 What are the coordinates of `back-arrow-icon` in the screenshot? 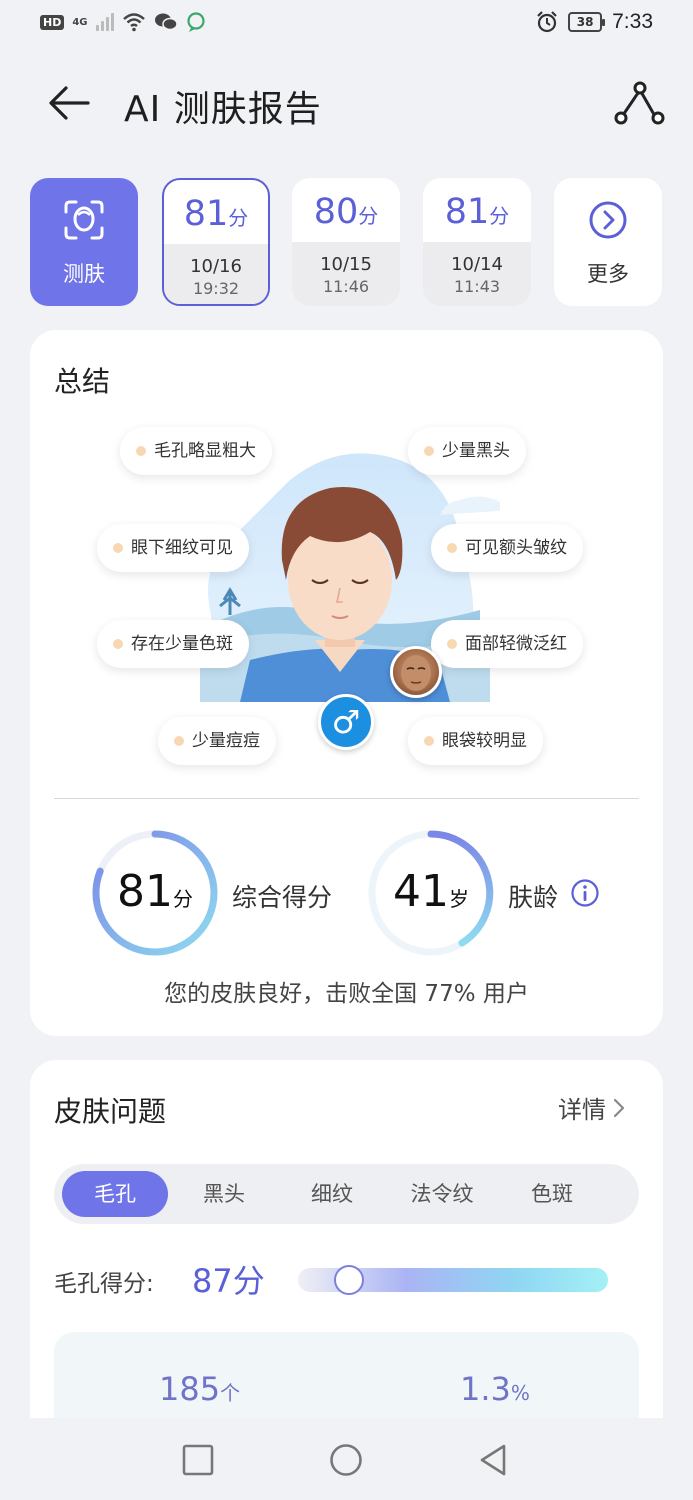 It's located at (69, 103).